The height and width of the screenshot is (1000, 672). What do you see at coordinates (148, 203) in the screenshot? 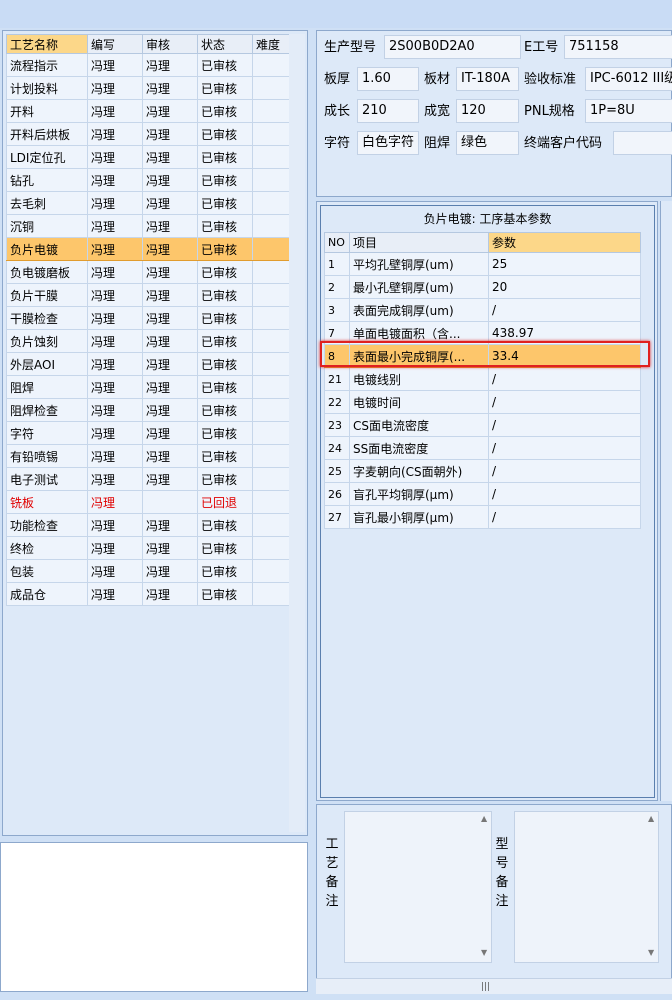
I see `process-row: 去毛刺 冯理 冯理 已审核` at bounding box center [148, 203].